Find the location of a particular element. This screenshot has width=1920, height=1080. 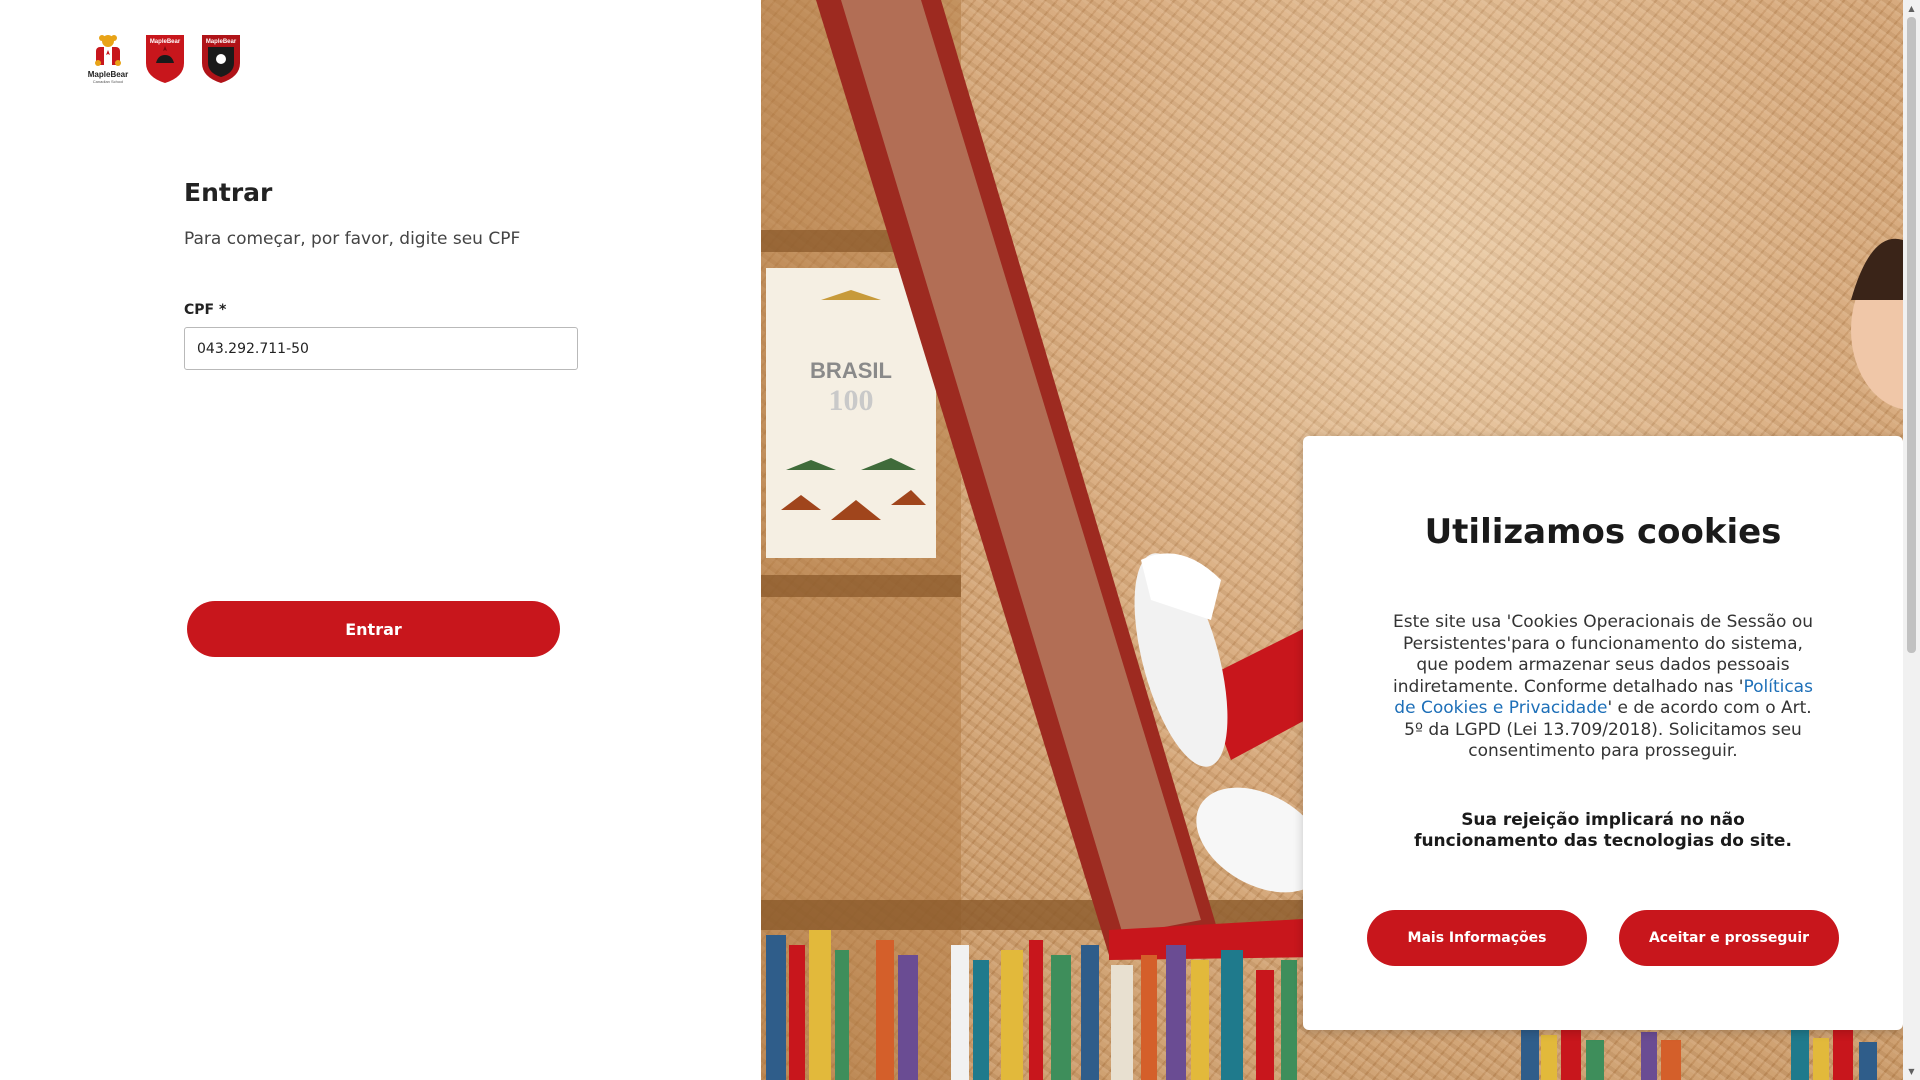

shelf-board is located at coordinates (861, 586).